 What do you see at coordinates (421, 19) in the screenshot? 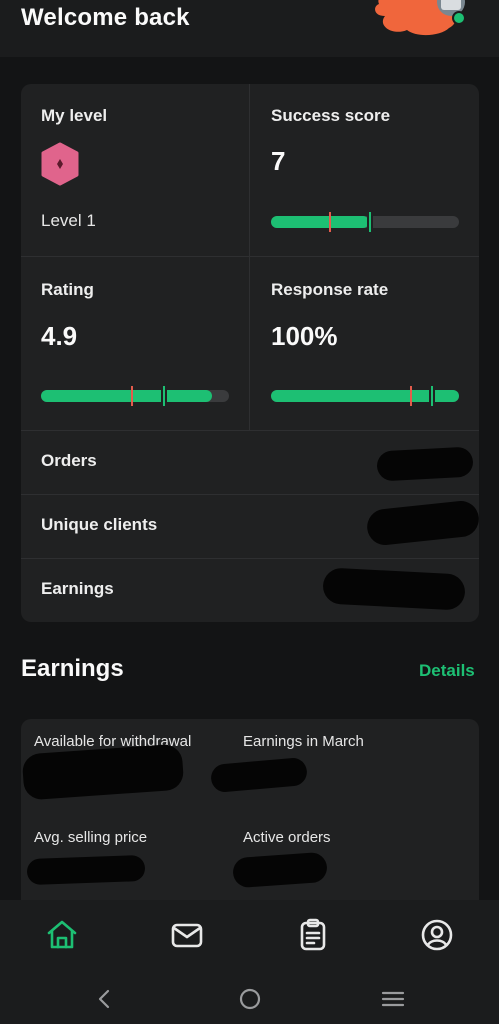
I see `avatar` at bounding box center [421, 19].